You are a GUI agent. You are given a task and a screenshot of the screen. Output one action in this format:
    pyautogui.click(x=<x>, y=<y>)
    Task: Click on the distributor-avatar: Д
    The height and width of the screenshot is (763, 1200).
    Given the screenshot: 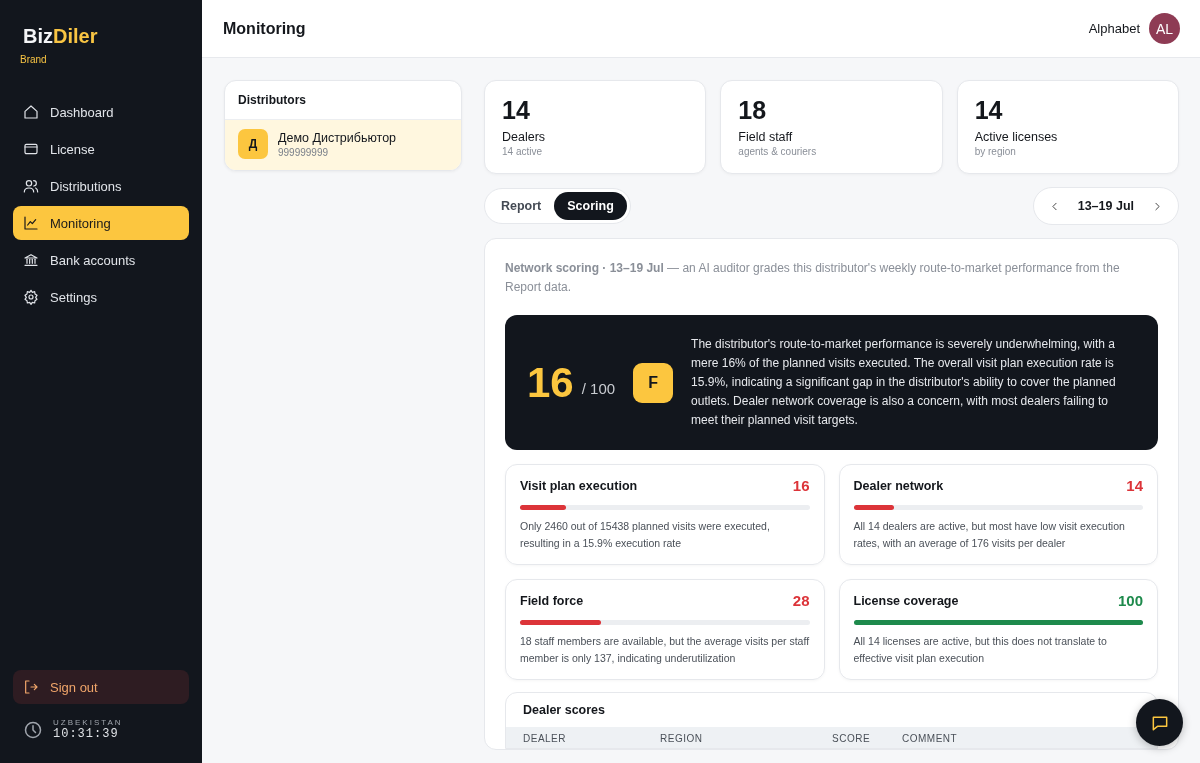 What is the action you would take?
    pyautogui.click(x=253, y=144)
    